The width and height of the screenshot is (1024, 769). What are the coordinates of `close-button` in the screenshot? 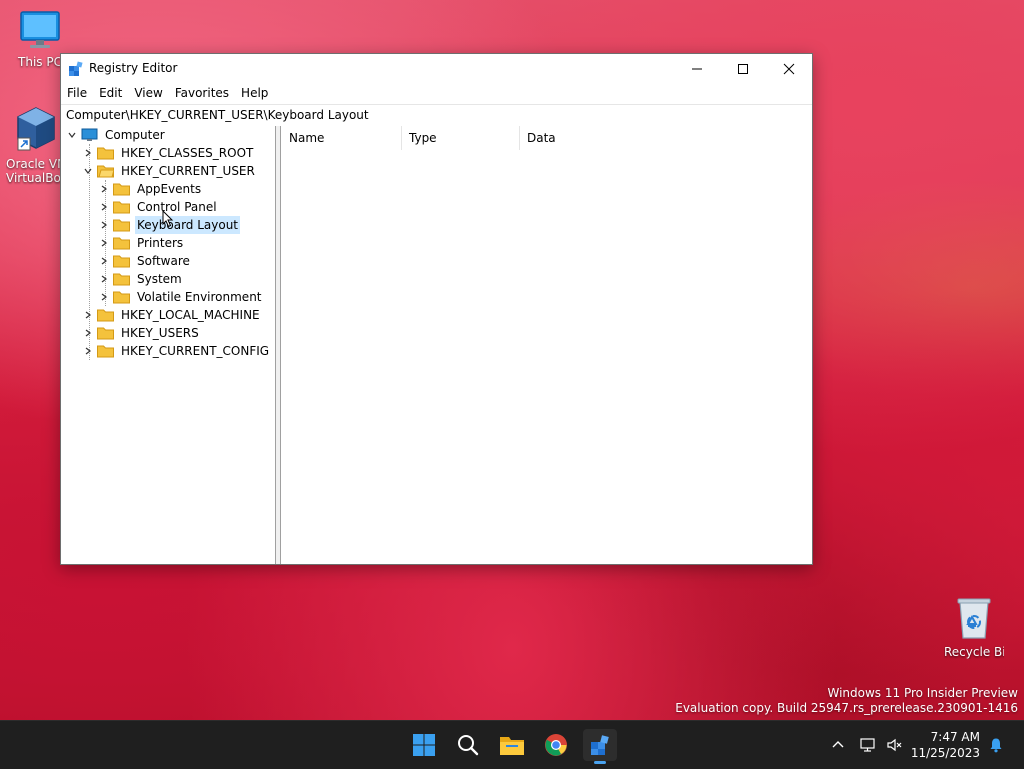 It's located at (789, 68).